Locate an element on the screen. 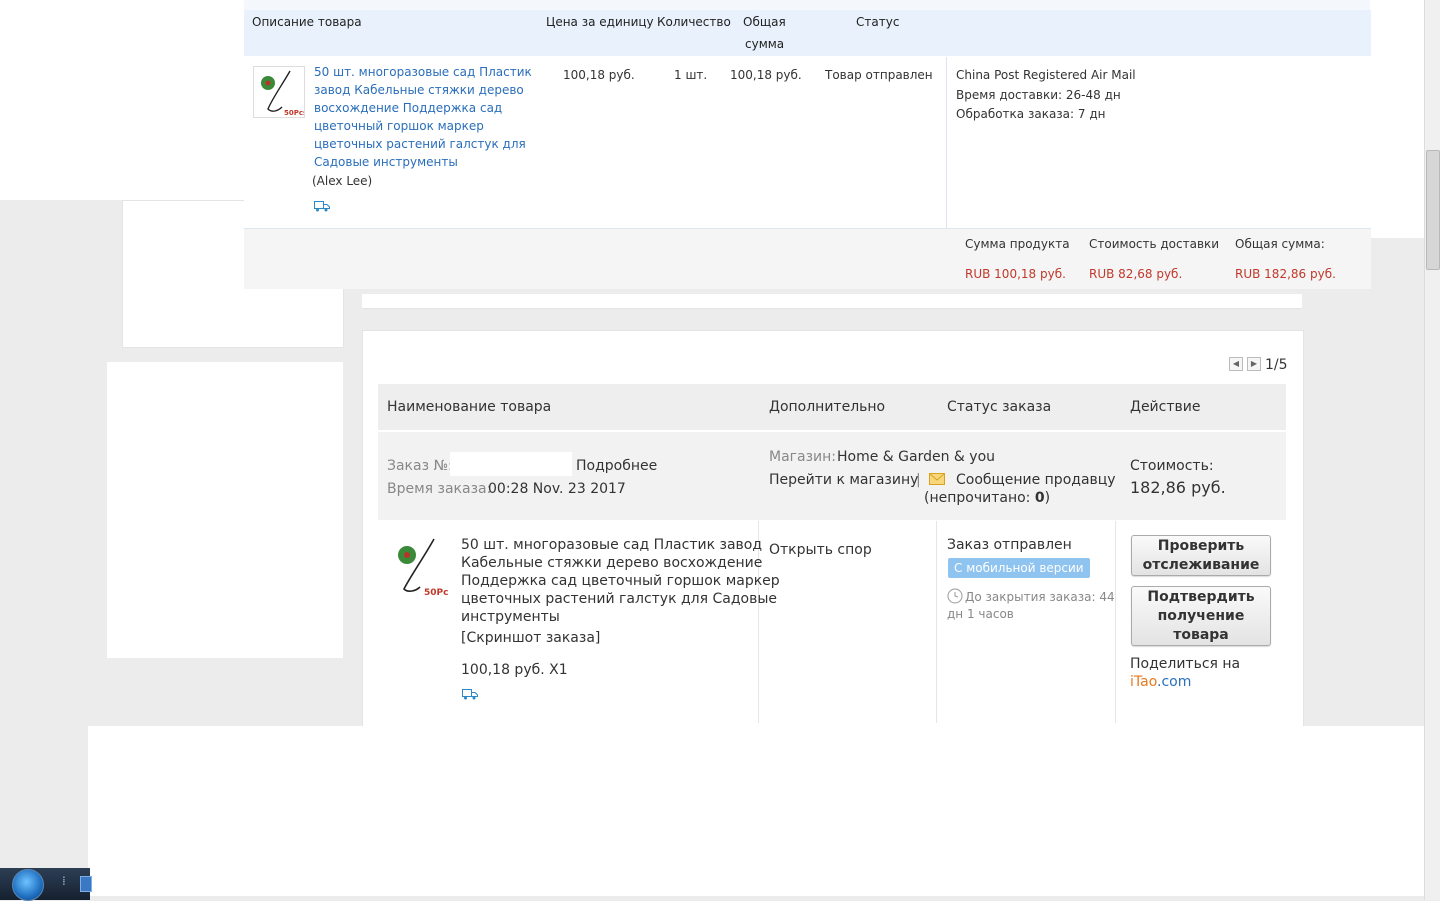  button-label-line: отслеживание is located at coordinates (1201, 565).